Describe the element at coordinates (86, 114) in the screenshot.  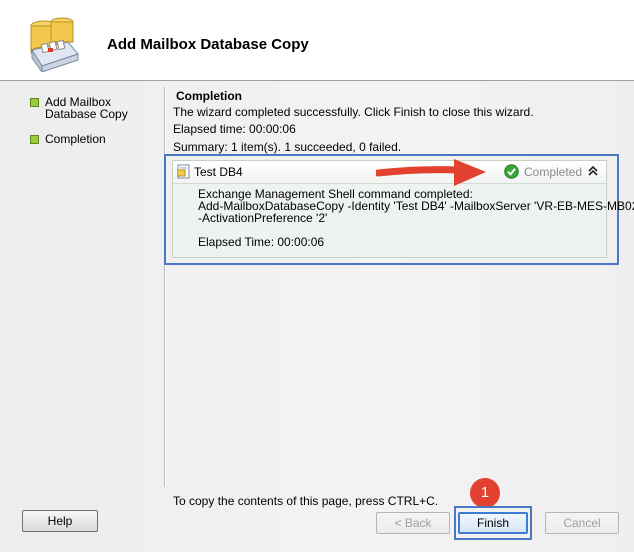
I see `nav-item-label: Database Copy` at that location.